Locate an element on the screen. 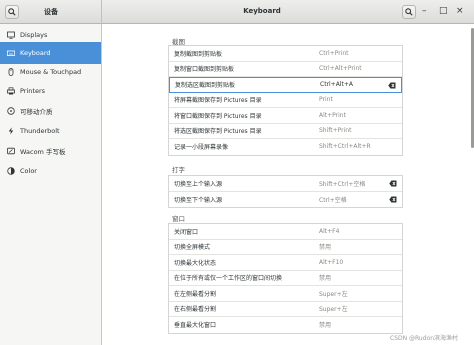  sidebar-item-label: Wacom 手写板 is located at coordinates (43, 152).